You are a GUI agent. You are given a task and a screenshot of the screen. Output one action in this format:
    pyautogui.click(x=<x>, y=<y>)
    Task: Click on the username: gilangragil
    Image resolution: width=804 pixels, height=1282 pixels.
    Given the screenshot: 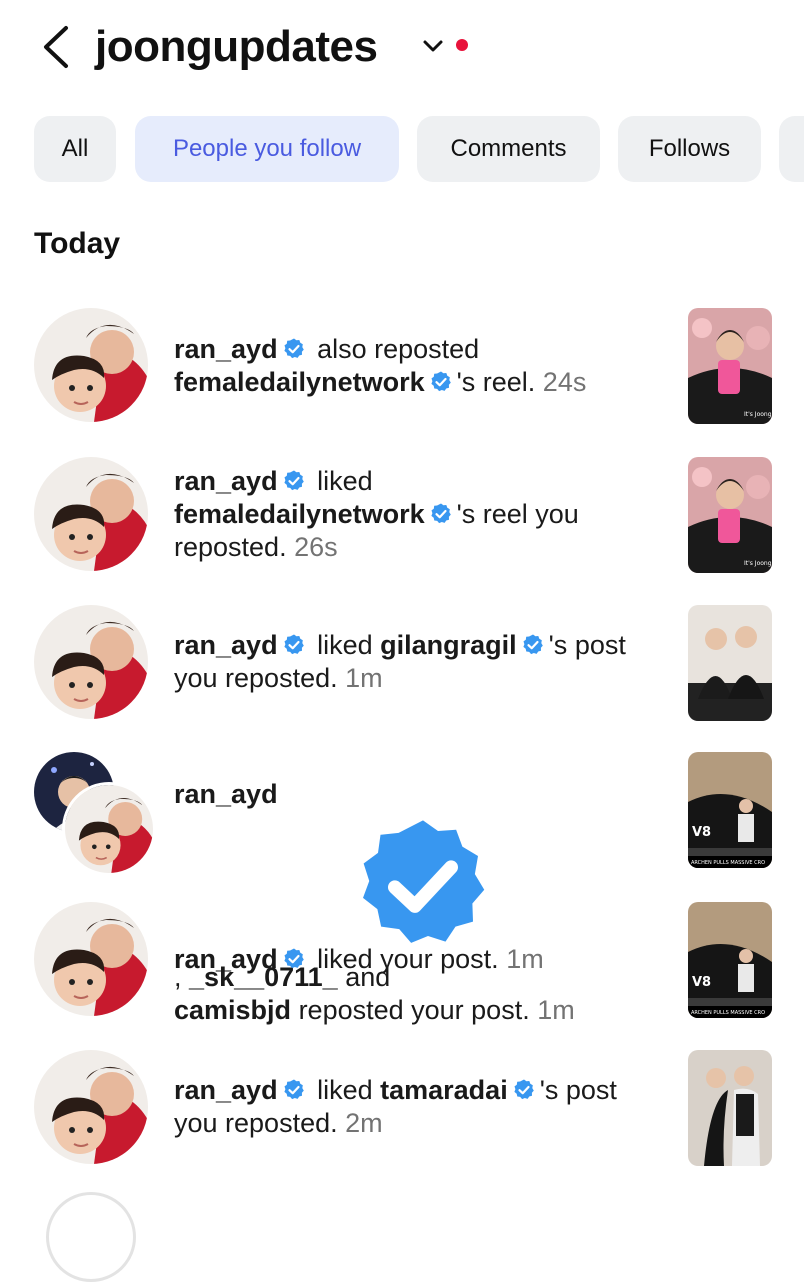 What is the action you would take?
    pyautogui.click(x=448, y=645)
    